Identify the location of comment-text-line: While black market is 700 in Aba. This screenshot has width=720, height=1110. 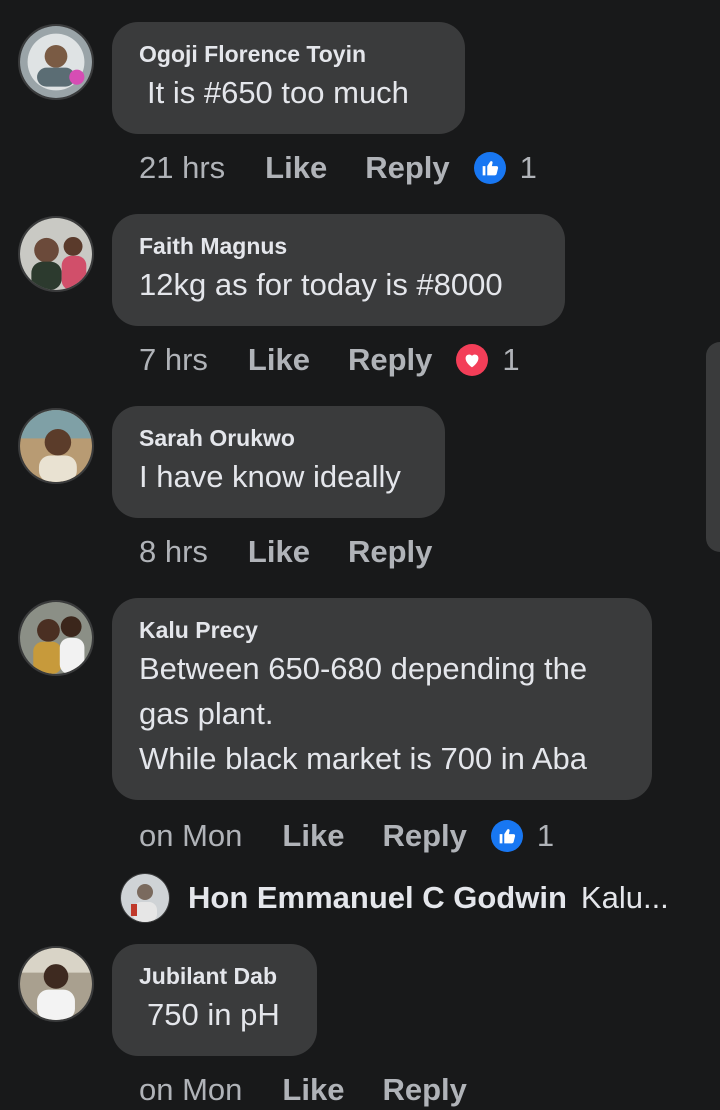
(363, 758).